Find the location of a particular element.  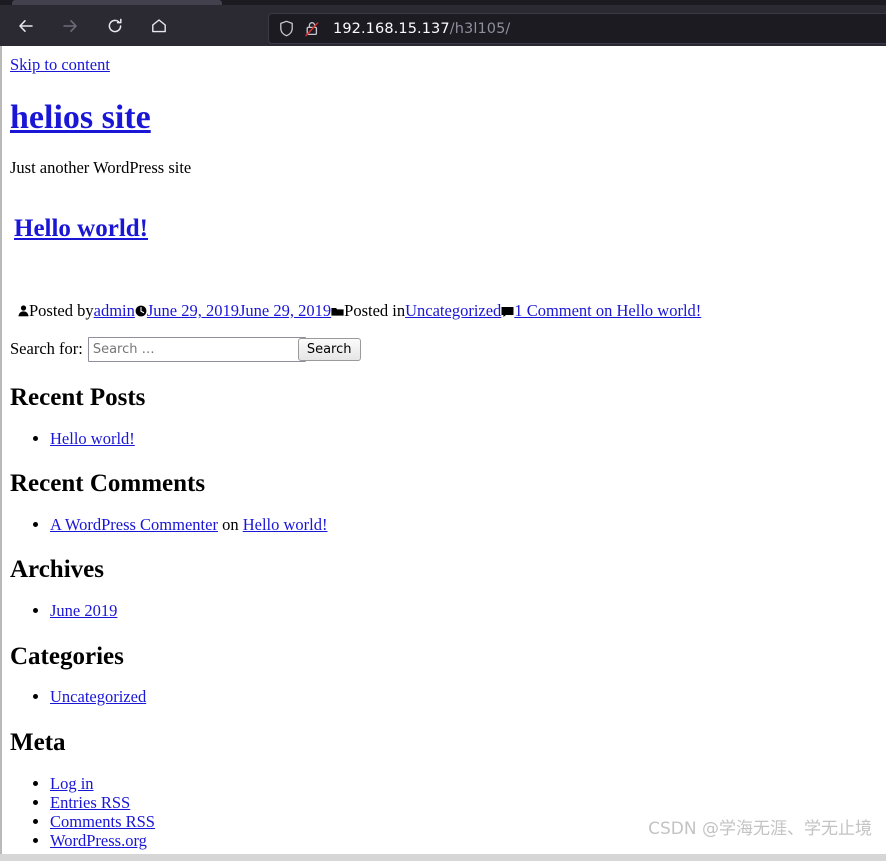

list-item: Comments RSS is located at coordinates (464, 821).